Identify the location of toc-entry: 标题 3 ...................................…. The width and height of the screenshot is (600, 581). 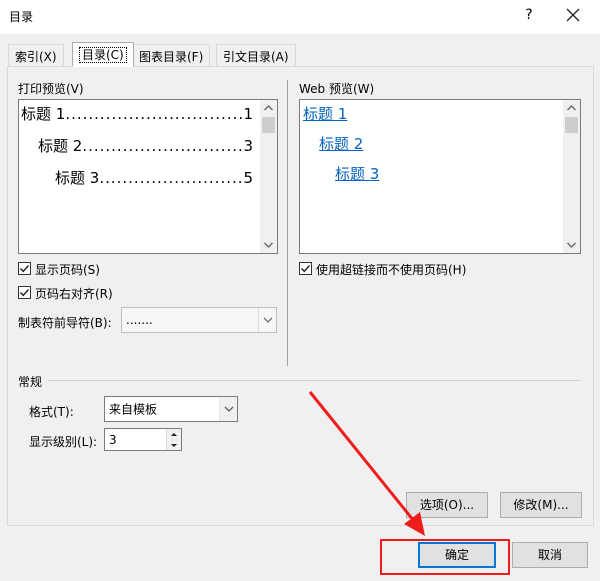
(154, 178).